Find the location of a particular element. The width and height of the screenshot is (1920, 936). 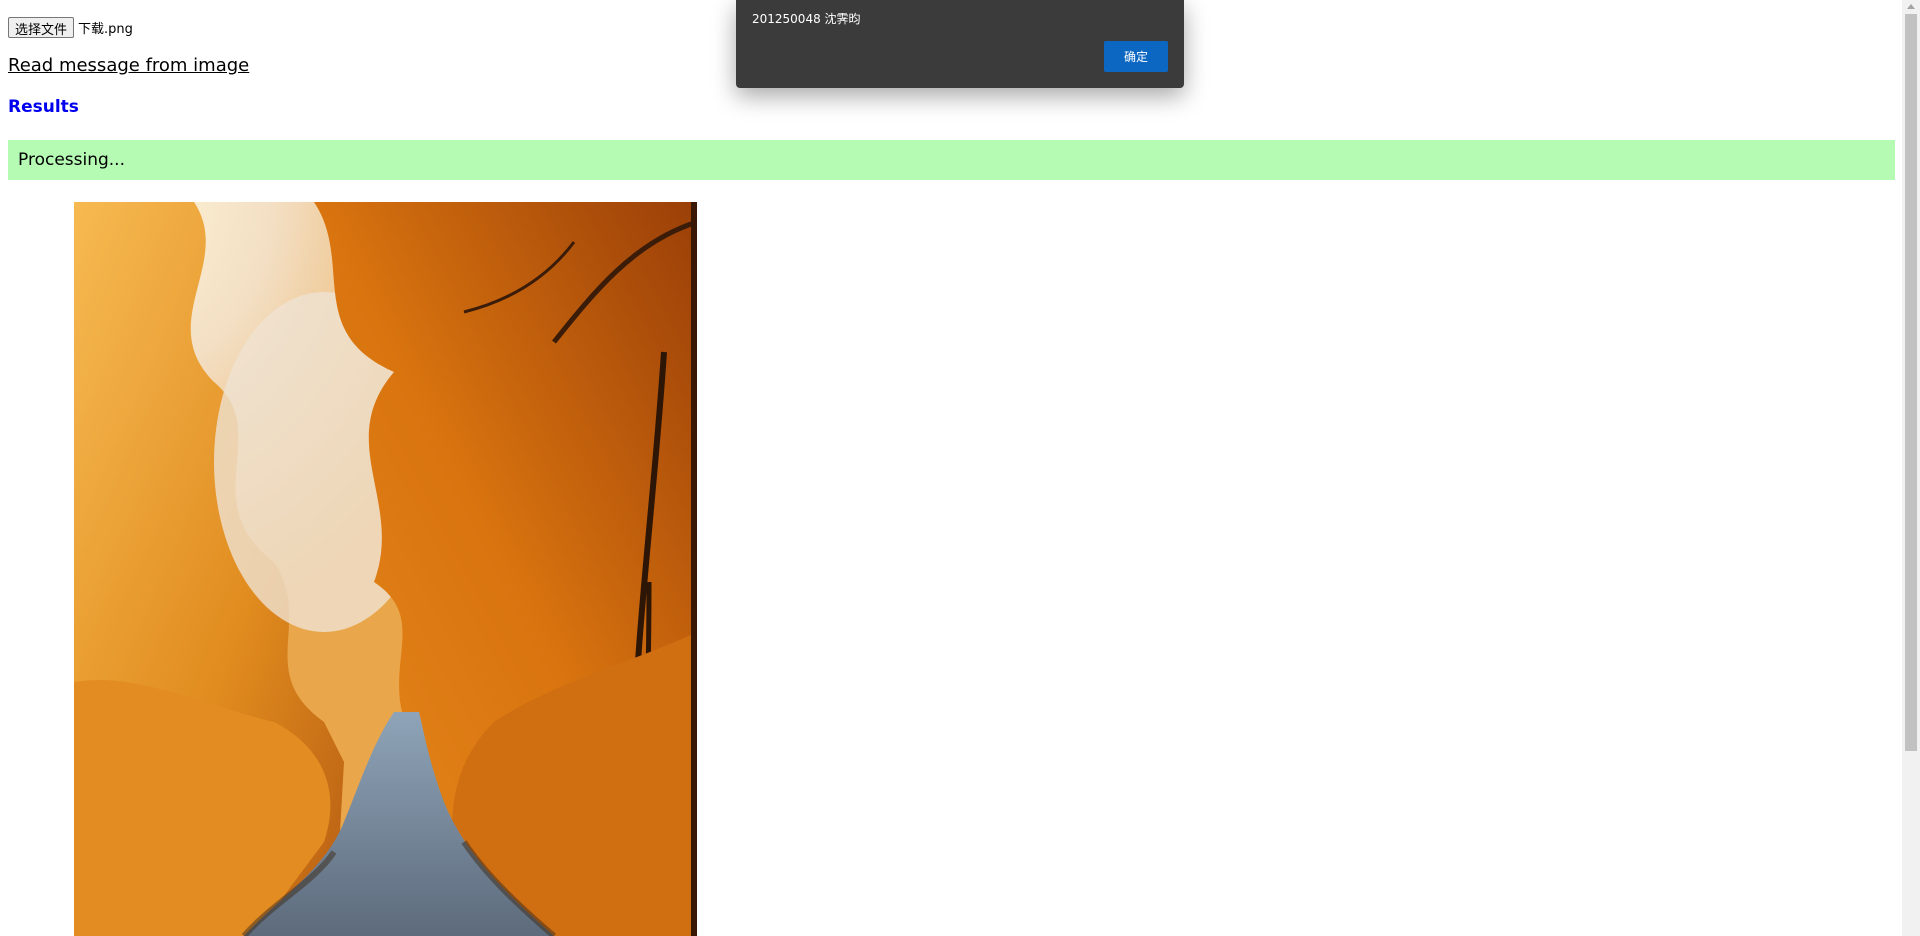

selected-file-name: 下载.png is located at coordinates (105, 29).